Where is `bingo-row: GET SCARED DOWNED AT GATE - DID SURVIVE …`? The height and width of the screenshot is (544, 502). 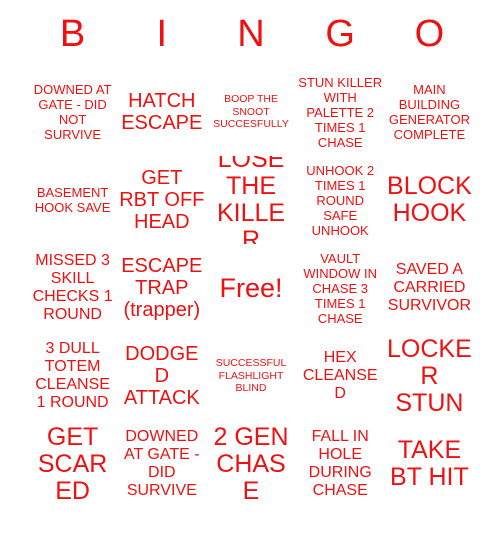
bingo-row: GET SCARED DOWNED AT GATE - DID SURVIVE … is located at coordinates (251, 464).